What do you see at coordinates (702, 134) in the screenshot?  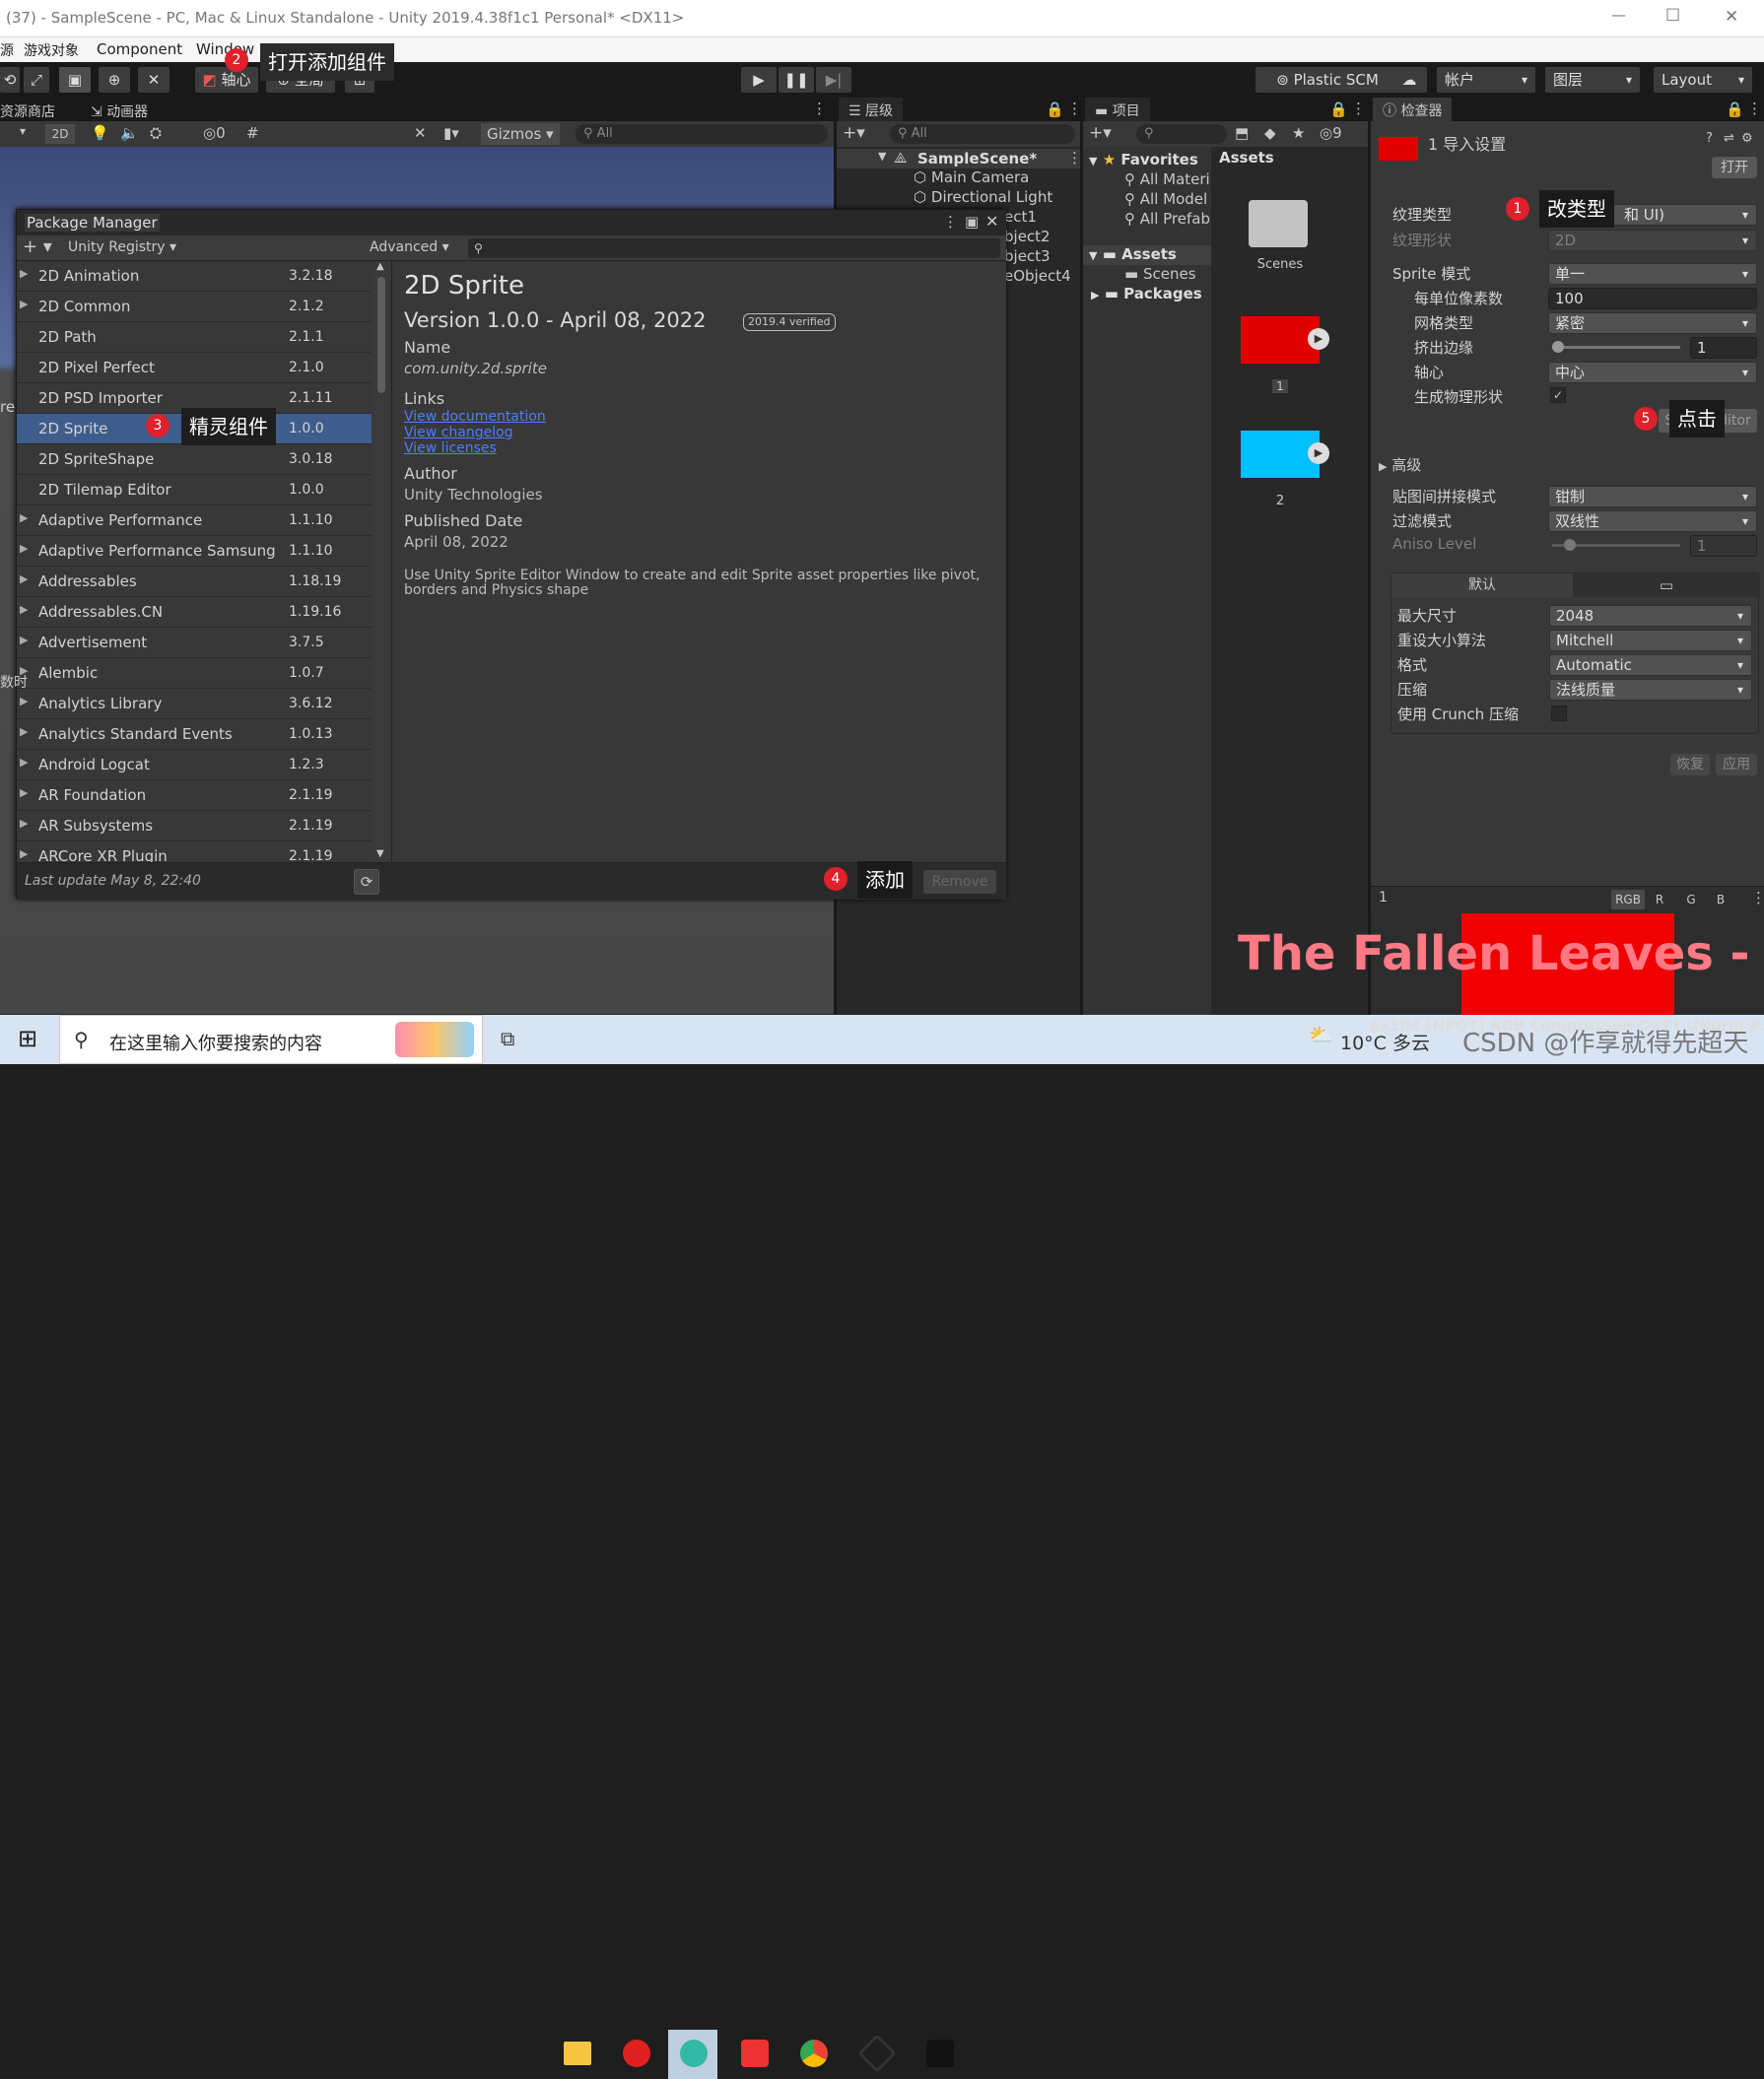 I see `scene-search-input: ⚲ All` at bounding box center [702, 134].